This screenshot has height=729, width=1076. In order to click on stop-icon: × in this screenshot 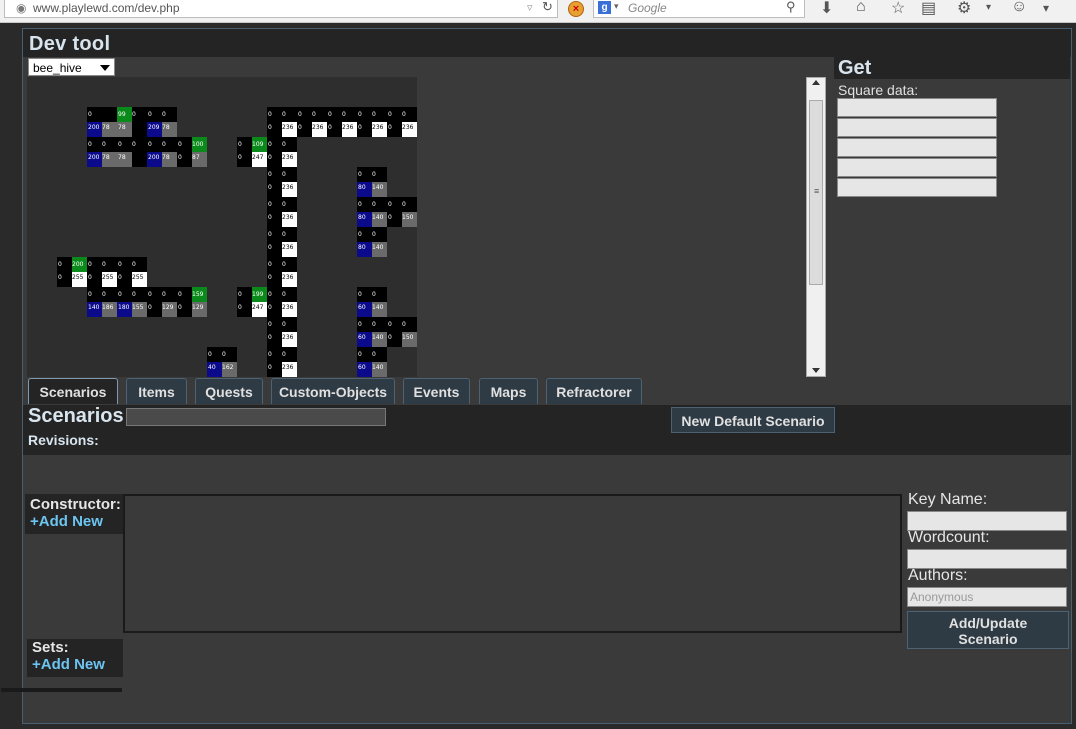, I will do `click(576, 9)`.